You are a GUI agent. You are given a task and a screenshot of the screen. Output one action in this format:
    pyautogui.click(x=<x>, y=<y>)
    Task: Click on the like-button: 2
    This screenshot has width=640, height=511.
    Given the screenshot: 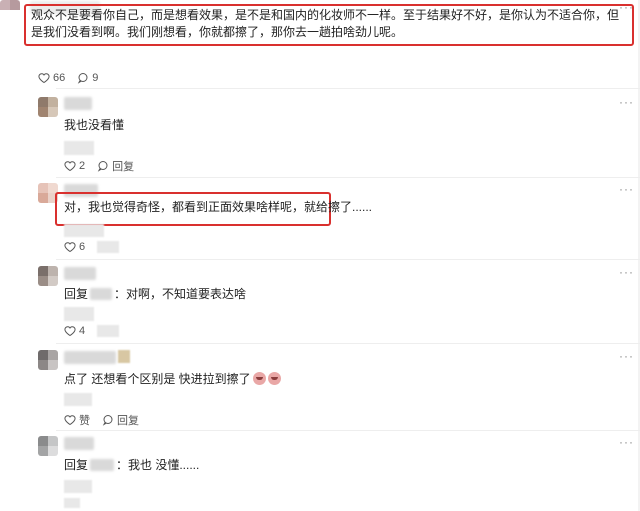 What is the action you would take?
    pyautogui.click(x=74, y=166)
    